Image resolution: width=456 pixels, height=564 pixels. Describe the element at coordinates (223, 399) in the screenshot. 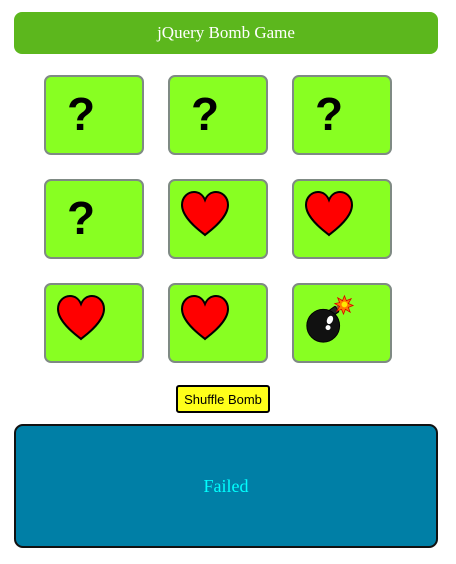

I see `shuffle-bomb-button: Shuffle Bomb` at that location.